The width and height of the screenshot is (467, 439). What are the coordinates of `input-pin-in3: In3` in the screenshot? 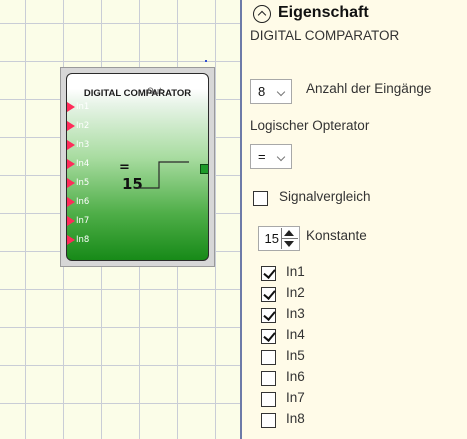 It's located at (78, 145).